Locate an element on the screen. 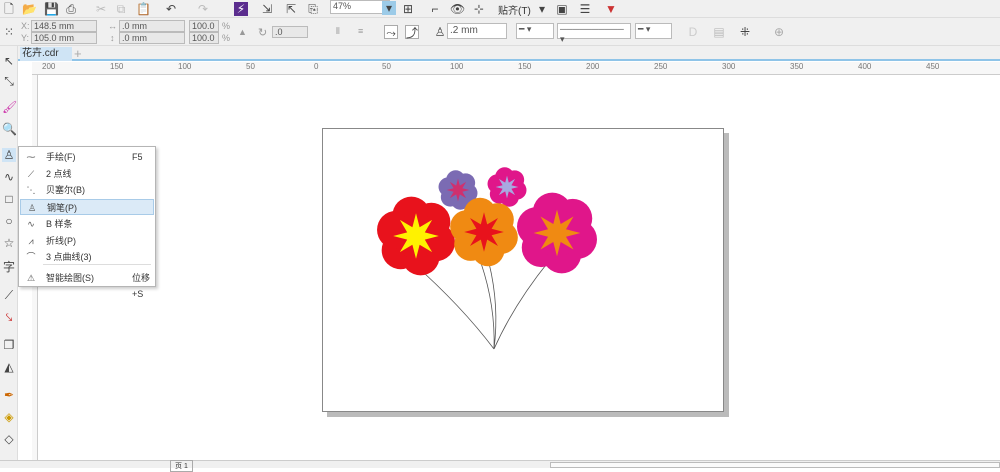 The image size is (1000, 472). reference-point-icon: ⁙ is located at coordinates (9, 32).